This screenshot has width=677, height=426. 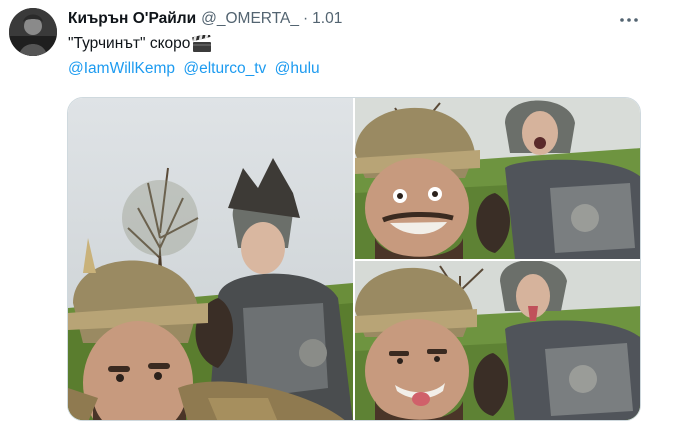 I want to click on mentions-line: @IamWillKemp @elturco_tv @hulu, so click(x=196, y=69).